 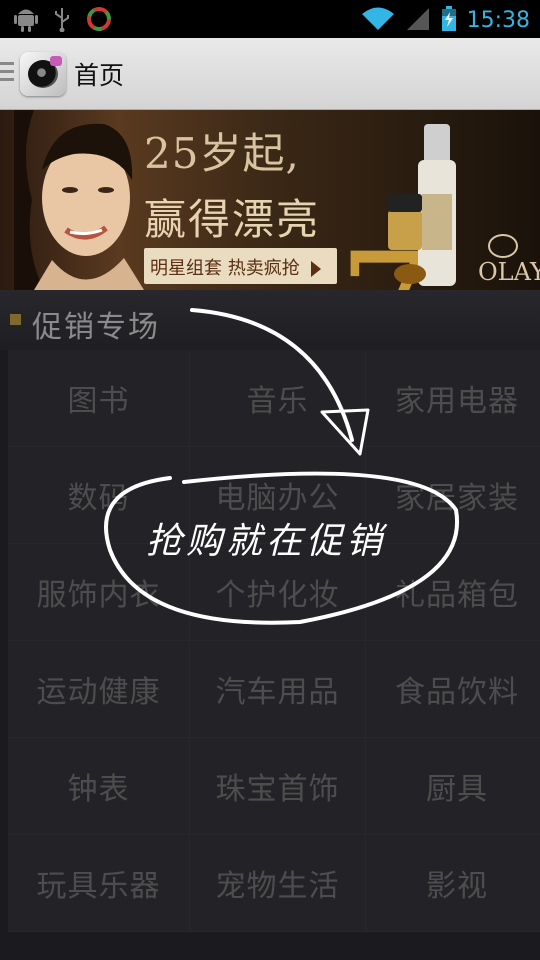 I want to click on page-title: 首页, so click(x=99, y=75).